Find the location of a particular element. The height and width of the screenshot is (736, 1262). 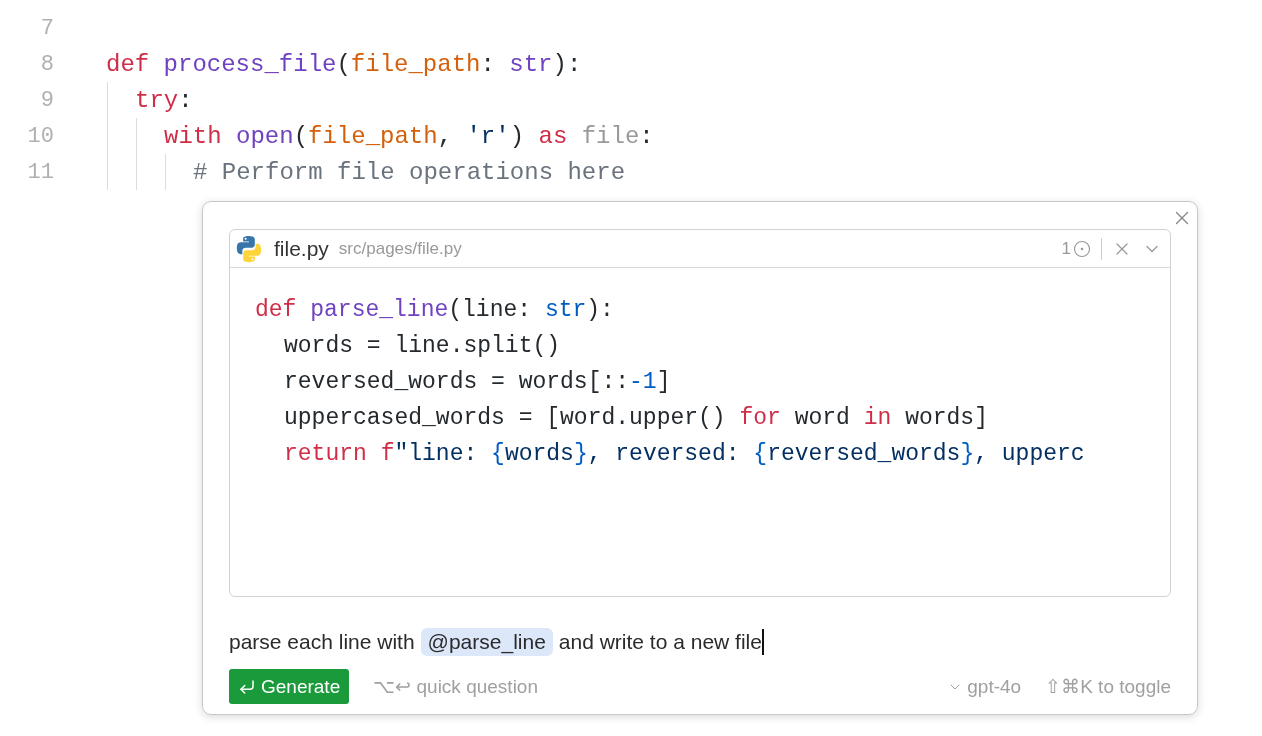

code-token: "line: is located at coordinates (436, 454).